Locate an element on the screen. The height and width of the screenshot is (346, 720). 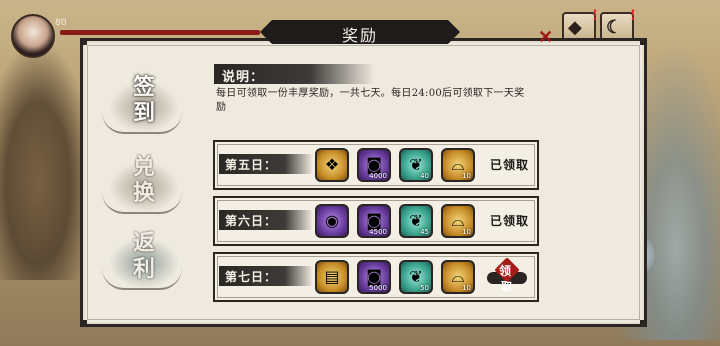
description-header: 说明： is located at coordinates (294, 74).